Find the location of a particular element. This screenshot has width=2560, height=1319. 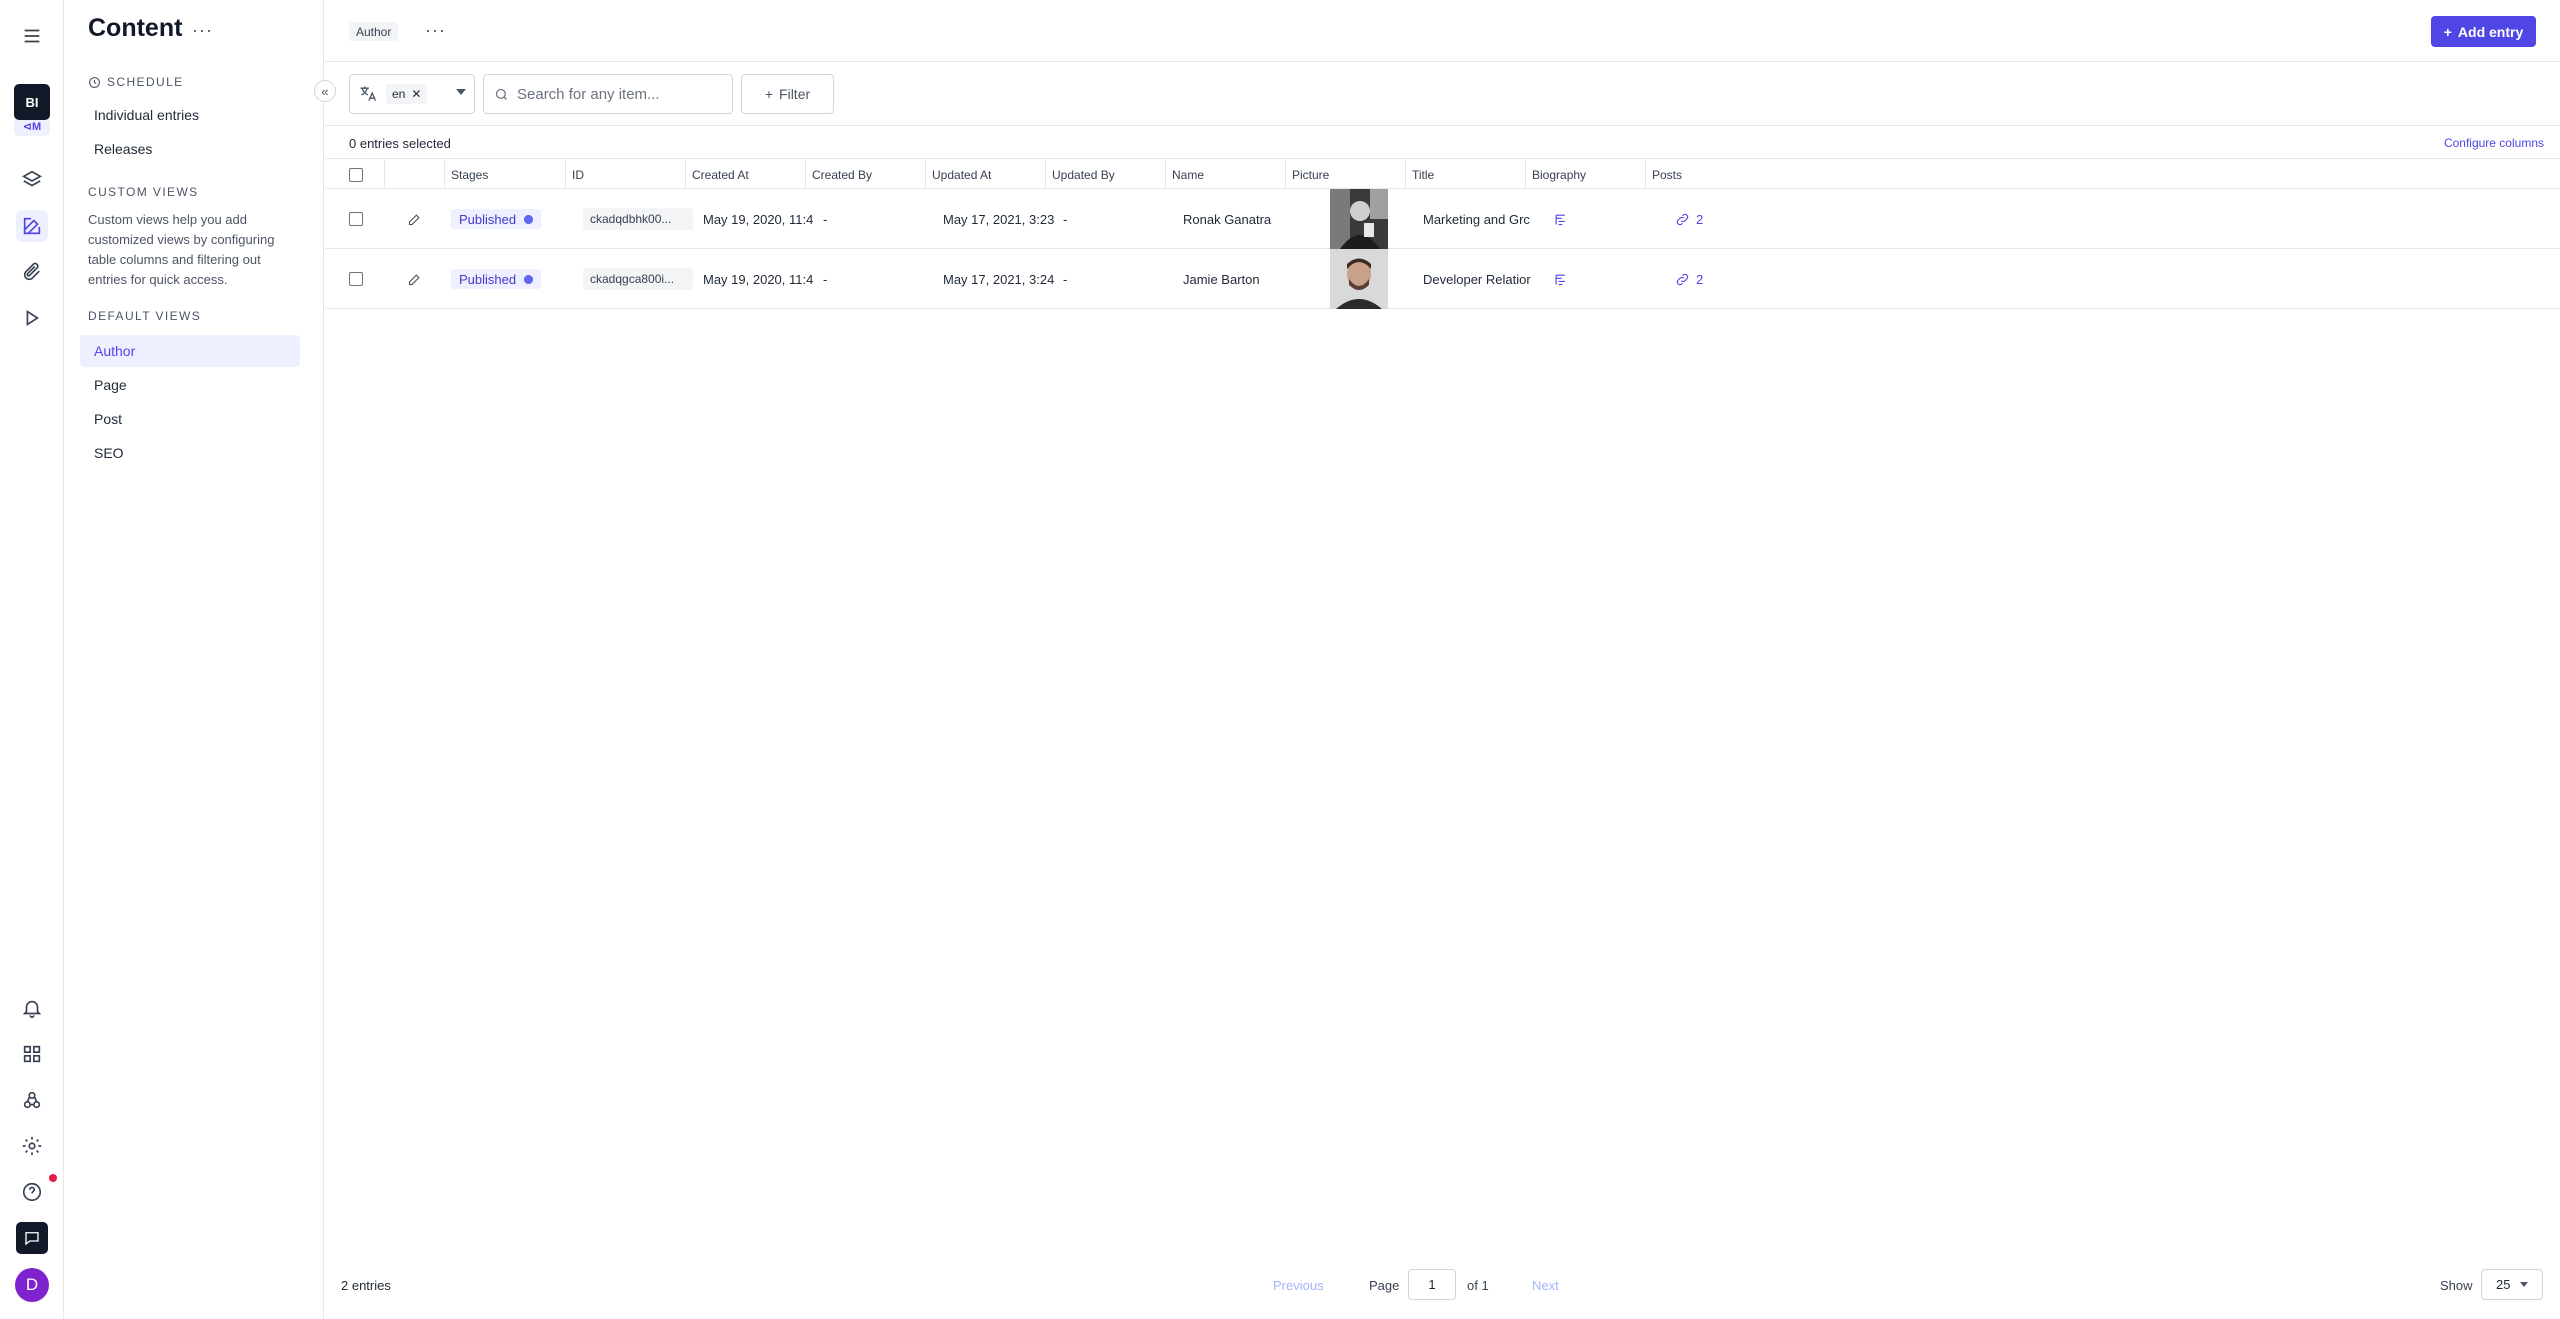

actions-column-header is located at coordinates (415, 174).